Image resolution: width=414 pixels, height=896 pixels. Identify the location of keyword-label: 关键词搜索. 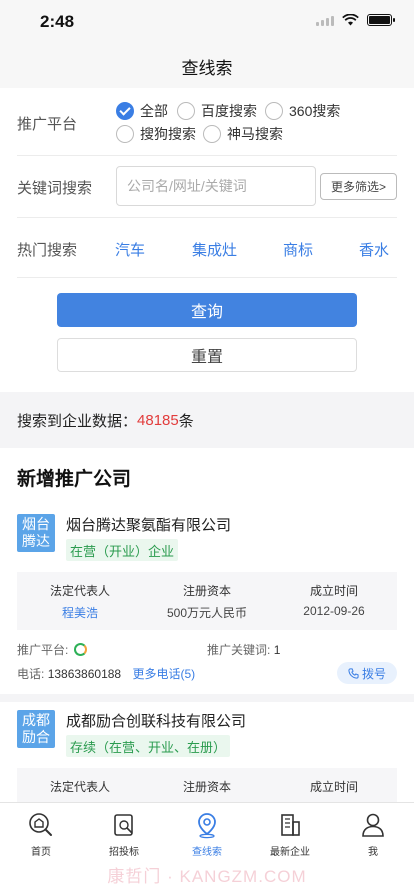
(55, 188).